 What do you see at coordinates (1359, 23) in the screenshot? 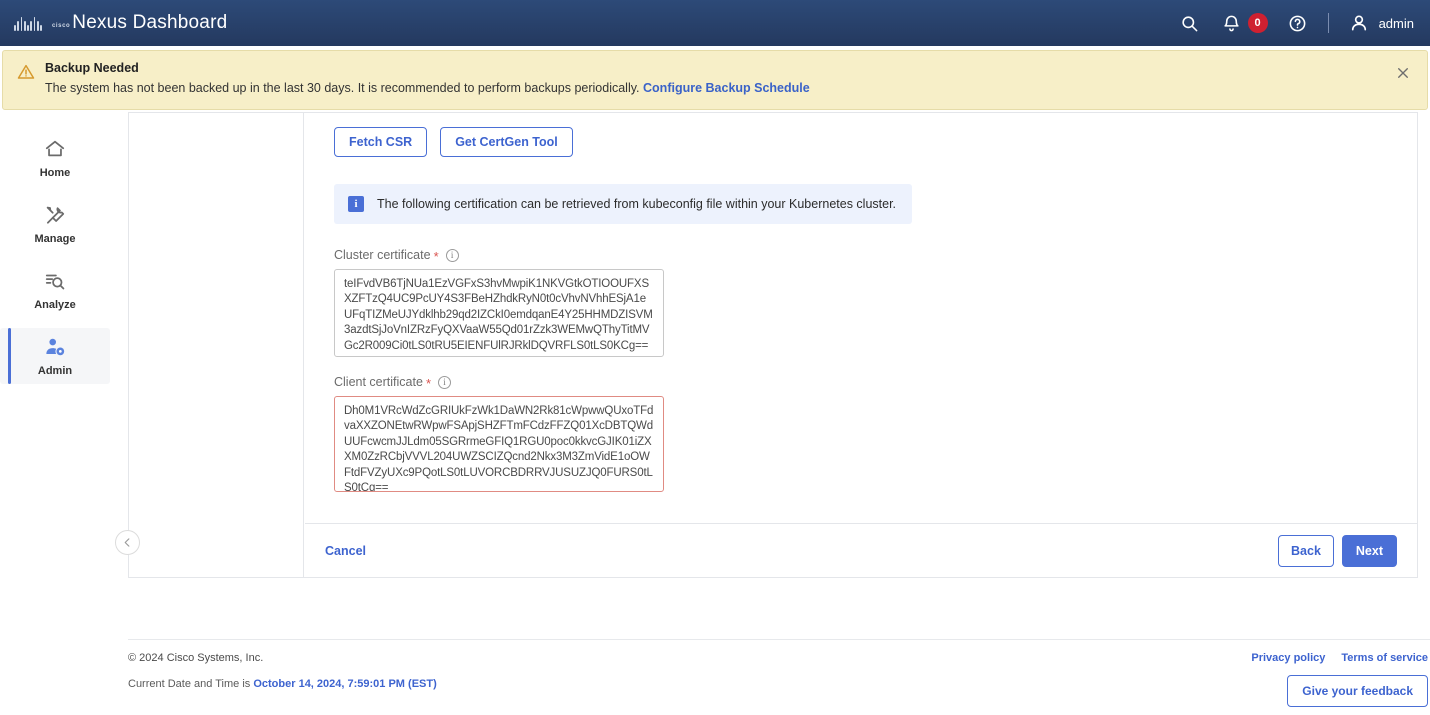
I see `user-avatar-icon` at bounding box center [1359, 23].